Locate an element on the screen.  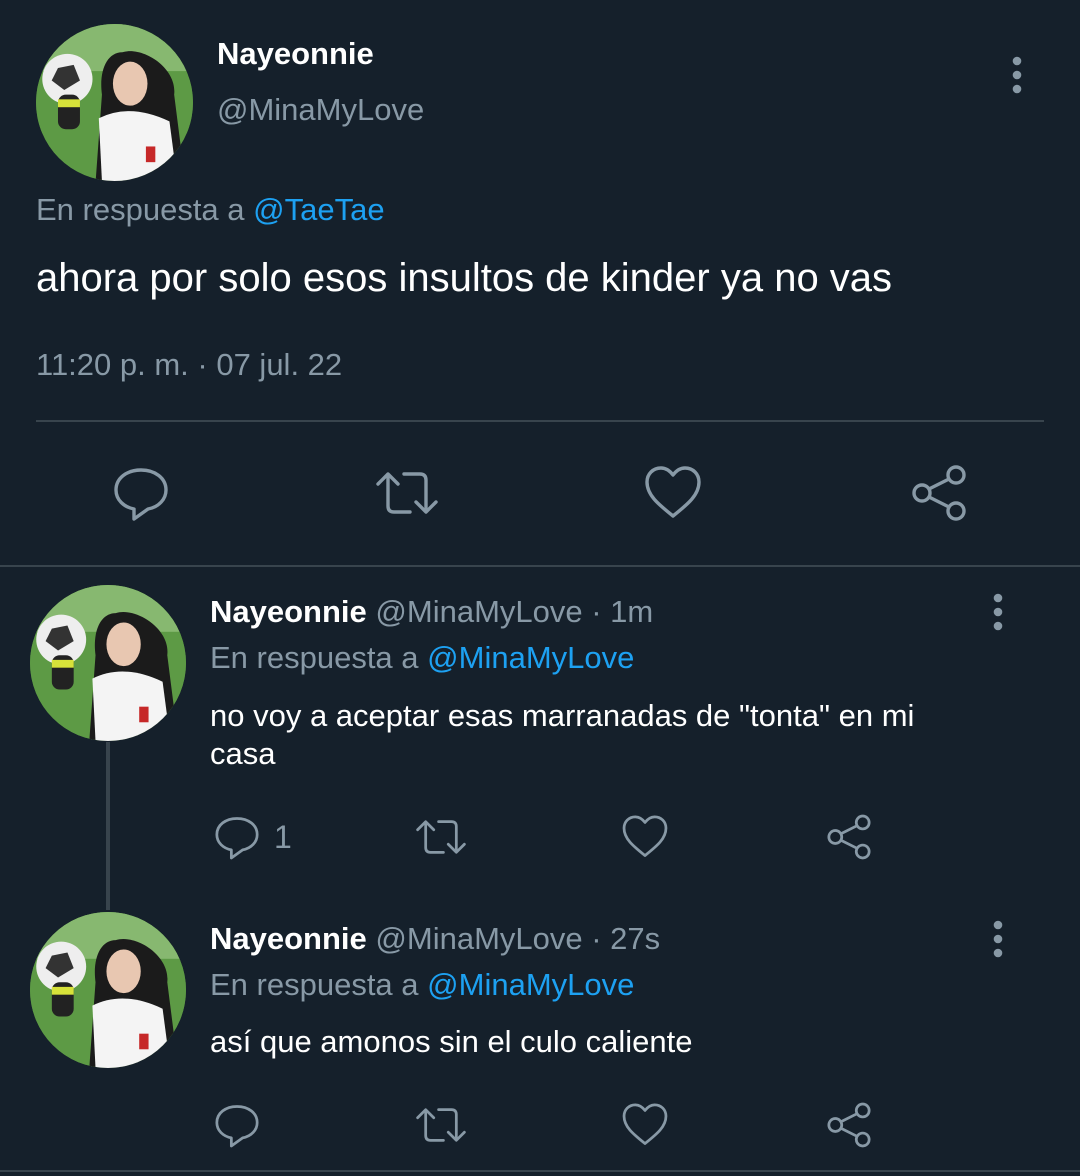
handle-and-time: @MinaMyLove · 27s is located at coordinates (517, 938).